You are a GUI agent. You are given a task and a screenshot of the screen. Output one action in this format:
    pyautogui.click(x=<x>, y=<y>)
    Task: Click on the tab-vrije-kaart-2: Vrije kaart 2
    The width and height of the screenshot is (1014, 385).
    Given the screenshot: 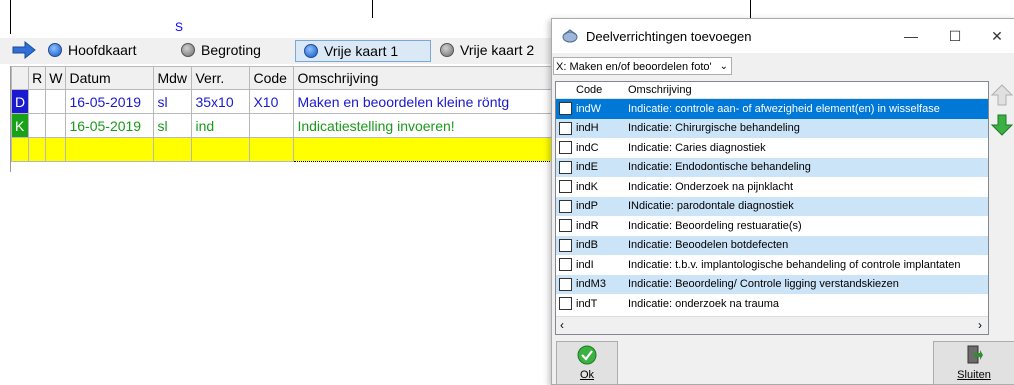 What is the action you would take?
    pyautogui.click(x=487, y=50)
    